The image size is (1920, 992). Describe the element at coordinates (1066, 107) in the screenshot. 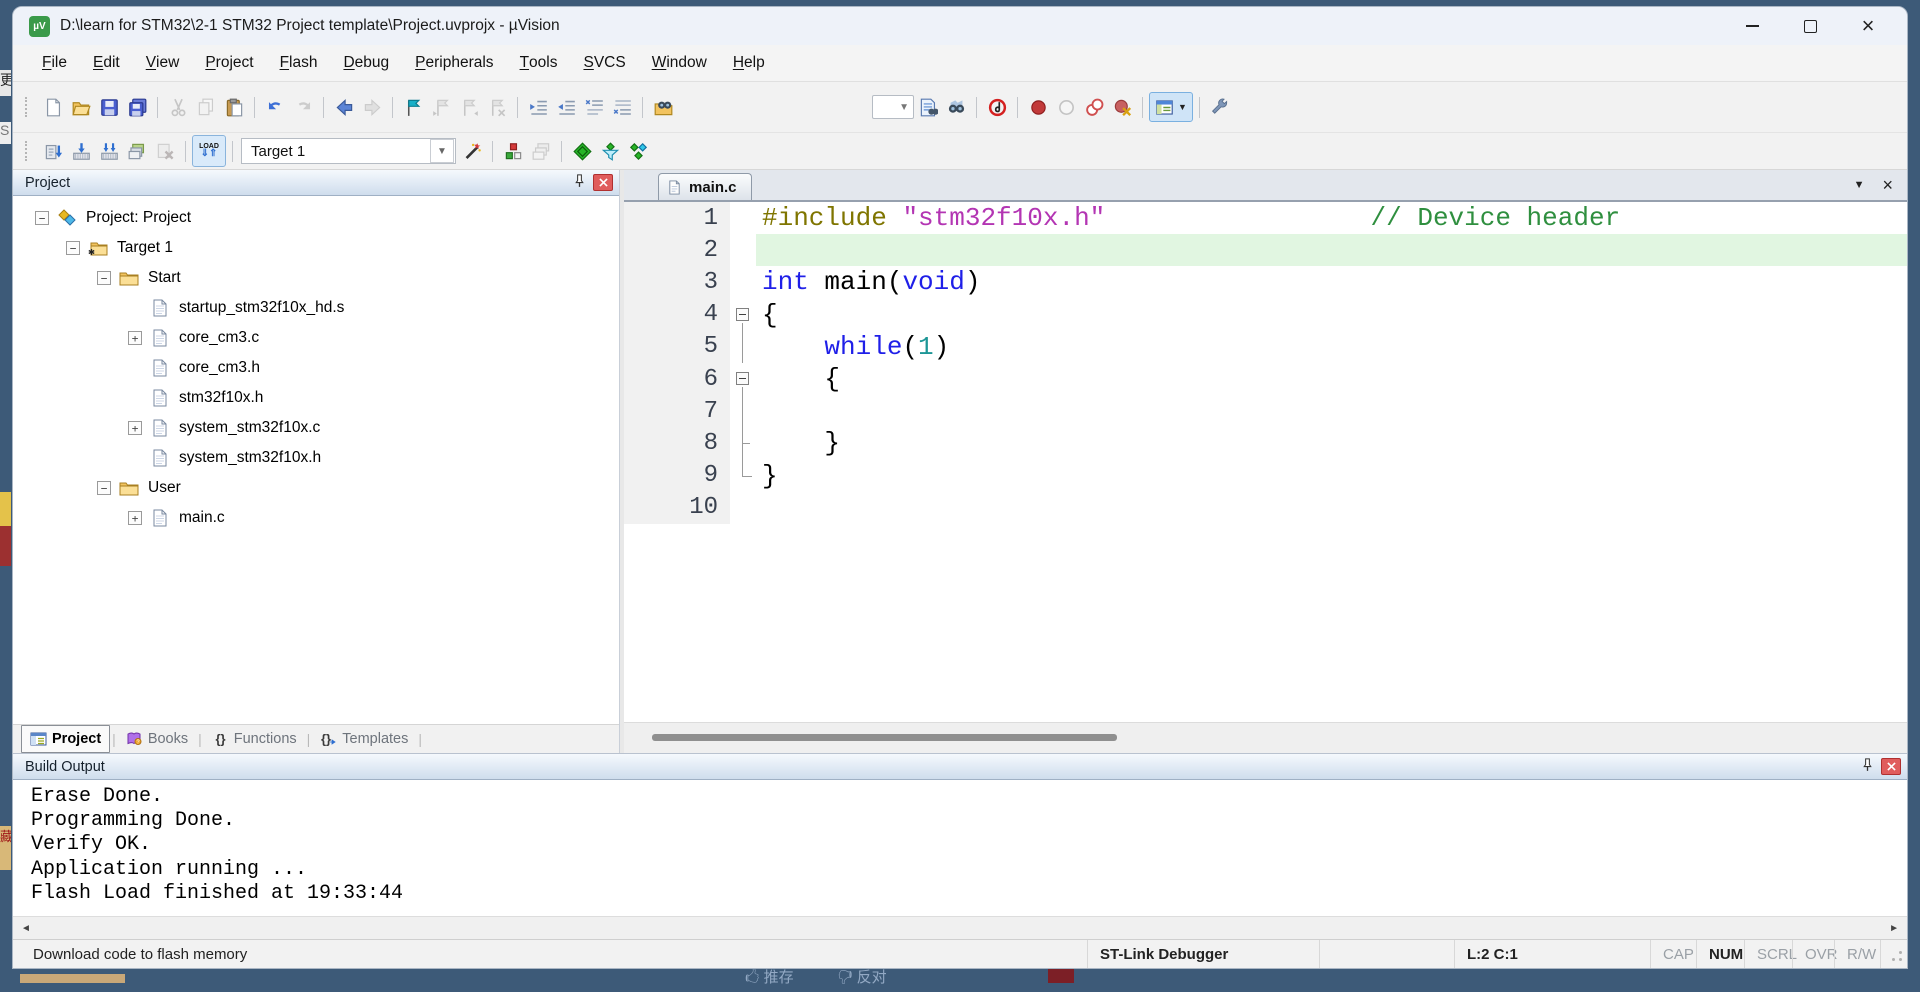

I see `breakpoint-disable-button` at that location.